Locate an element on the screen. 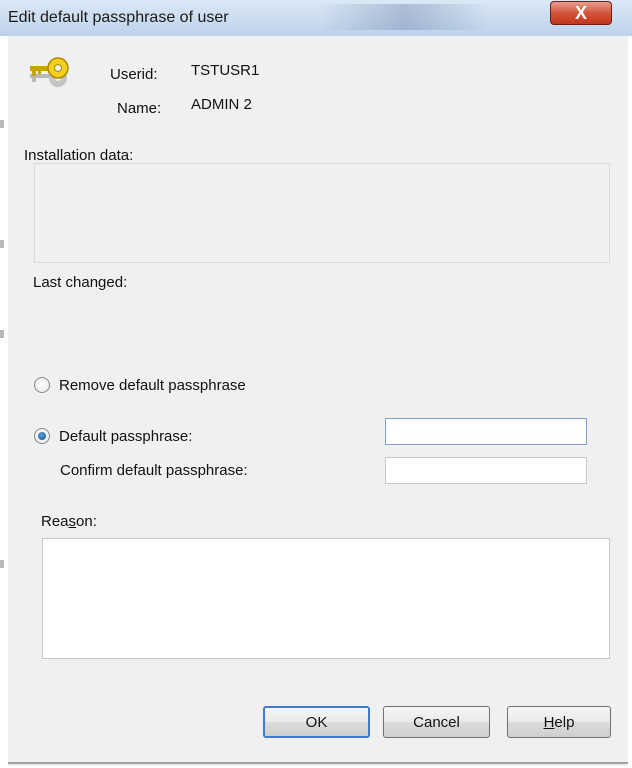 Image resolution: width=632 pixels, height=768 pixels. reason-textarea is located at coordinates (326, 598).